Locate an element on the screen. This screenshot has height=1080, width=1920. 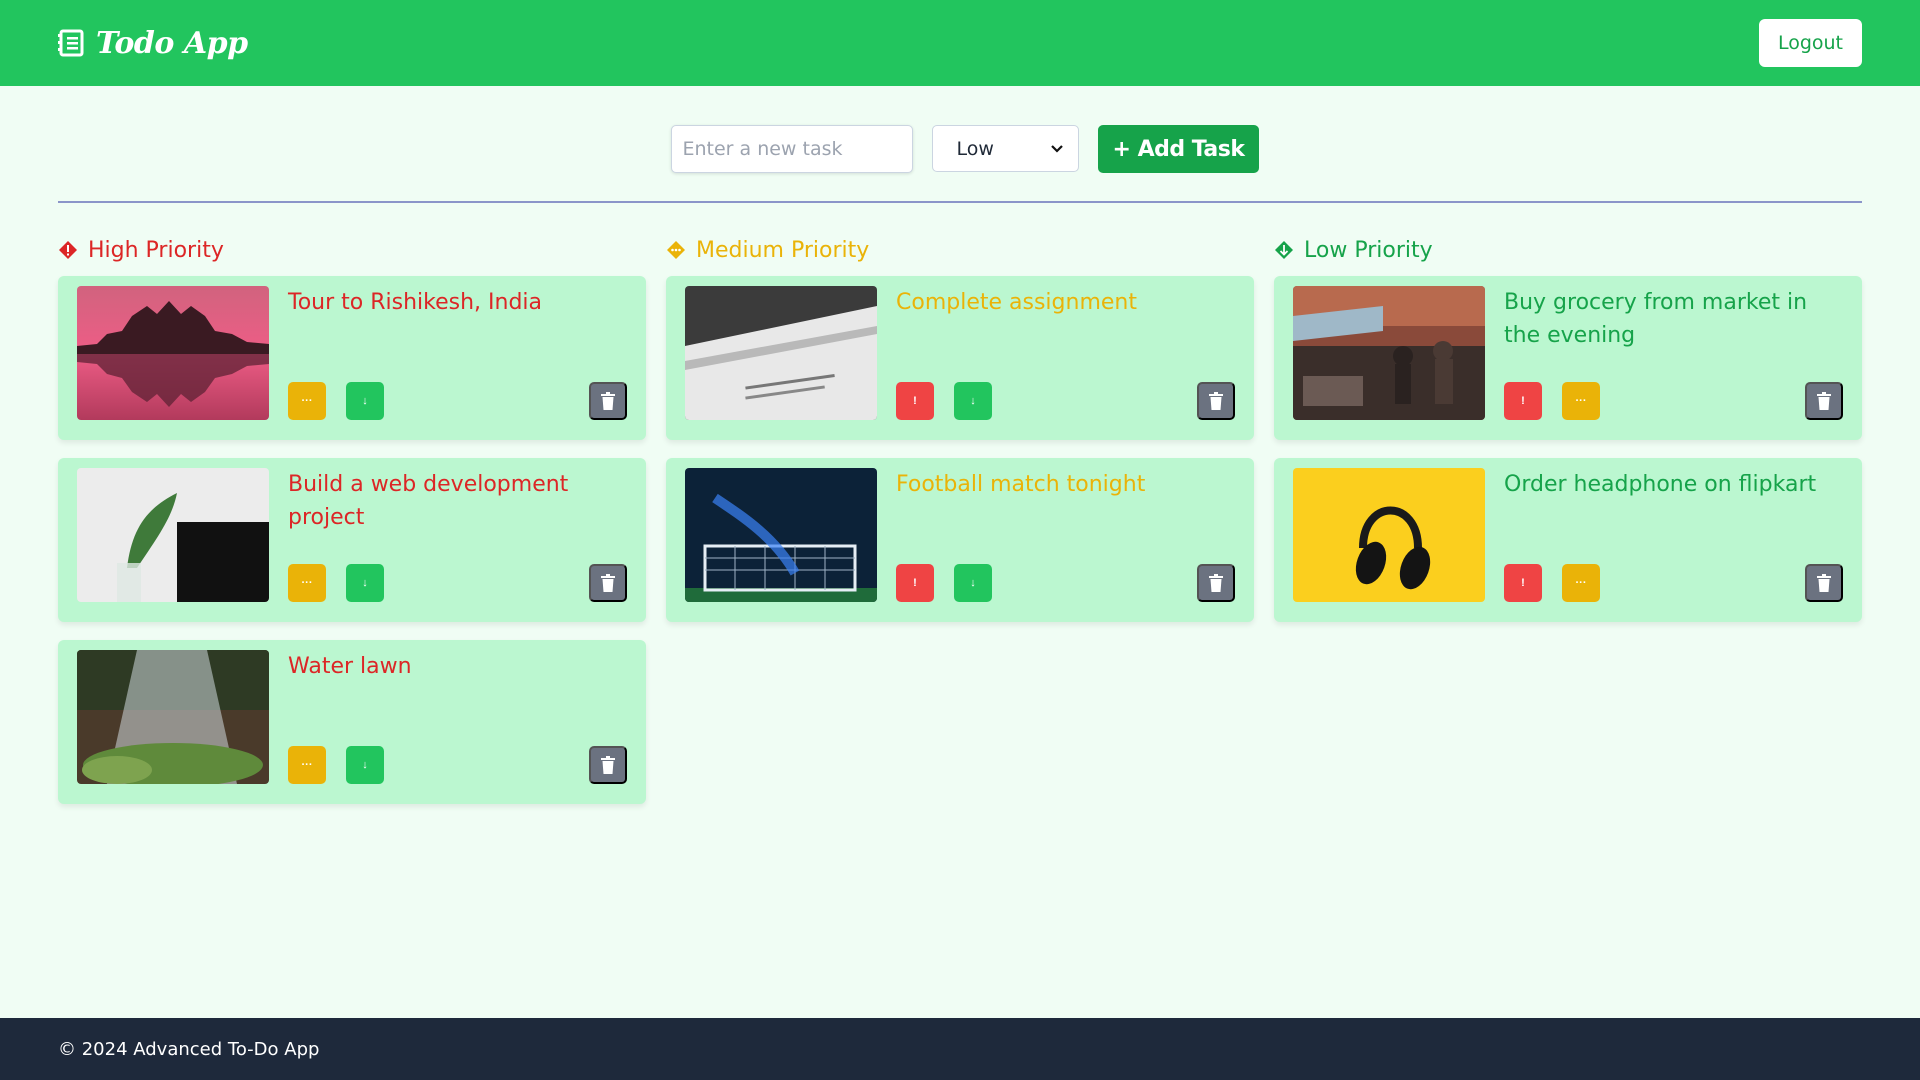
footer: © 2024 Advanced To-Do App is located at coordinates (960, 1049).